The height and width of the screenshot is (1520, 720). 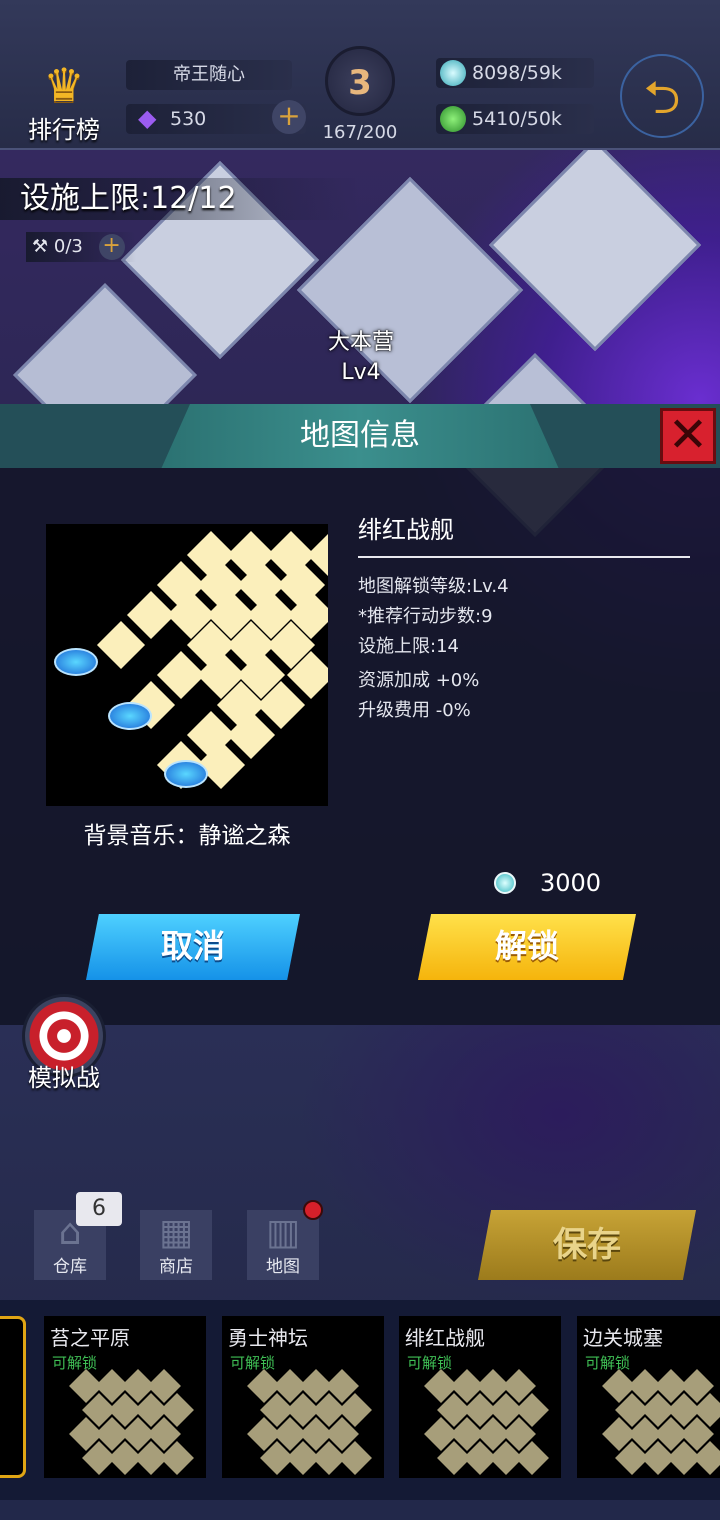 What do you see at coordinates (662, 96) in the screenshot?
I see `back-arrow-icon: ⮌` at bounding box center [662, 96].